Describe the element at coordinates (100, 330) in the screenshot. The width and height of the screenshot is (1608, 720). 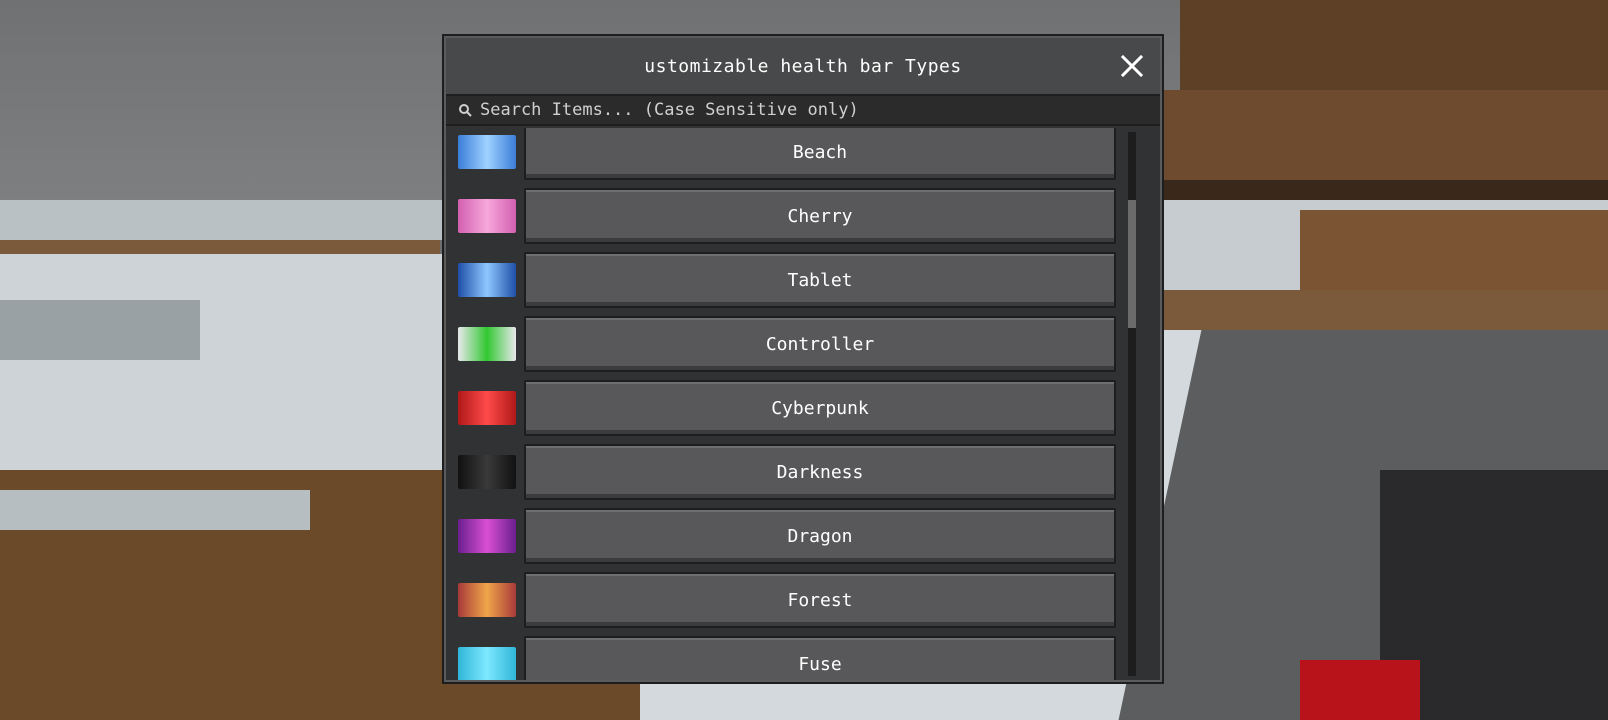
I see `snow-shadow` at that location.